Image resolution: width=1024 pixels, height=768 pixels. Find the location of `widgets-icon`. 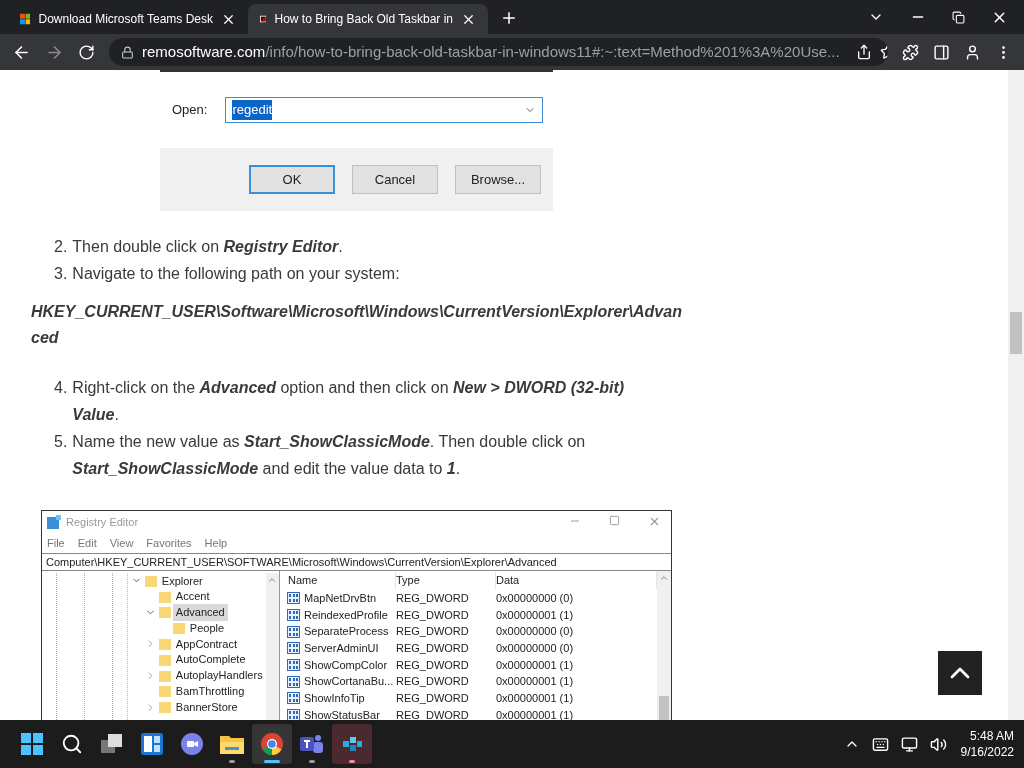

widgets-icon is located at coordinates (152, 744).